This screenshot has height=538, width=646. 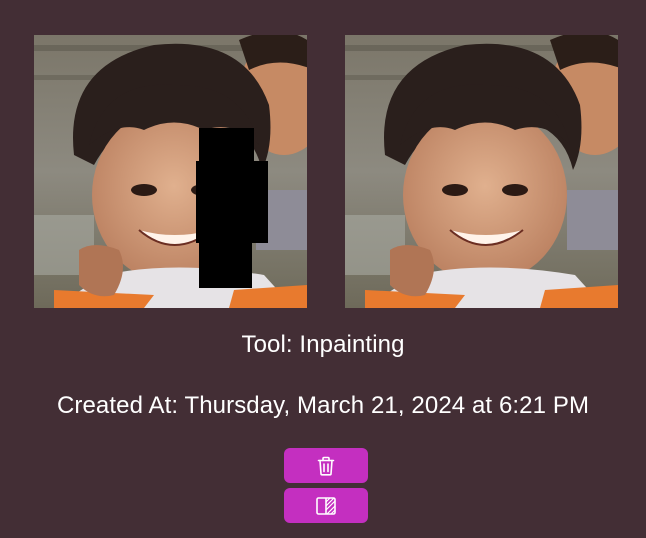 I want to click on delete-button, so click(x=326, y=465).